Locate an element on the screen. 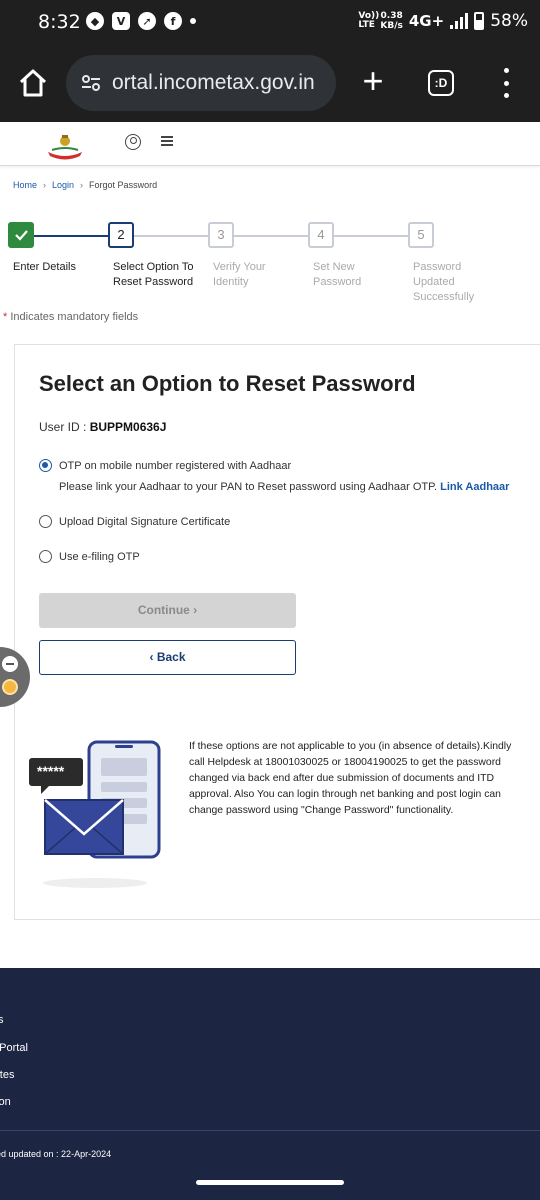 The height and width of the screenshot is (1200, 540). breadcrumb-home: Home is located at coordinates (25, 185).